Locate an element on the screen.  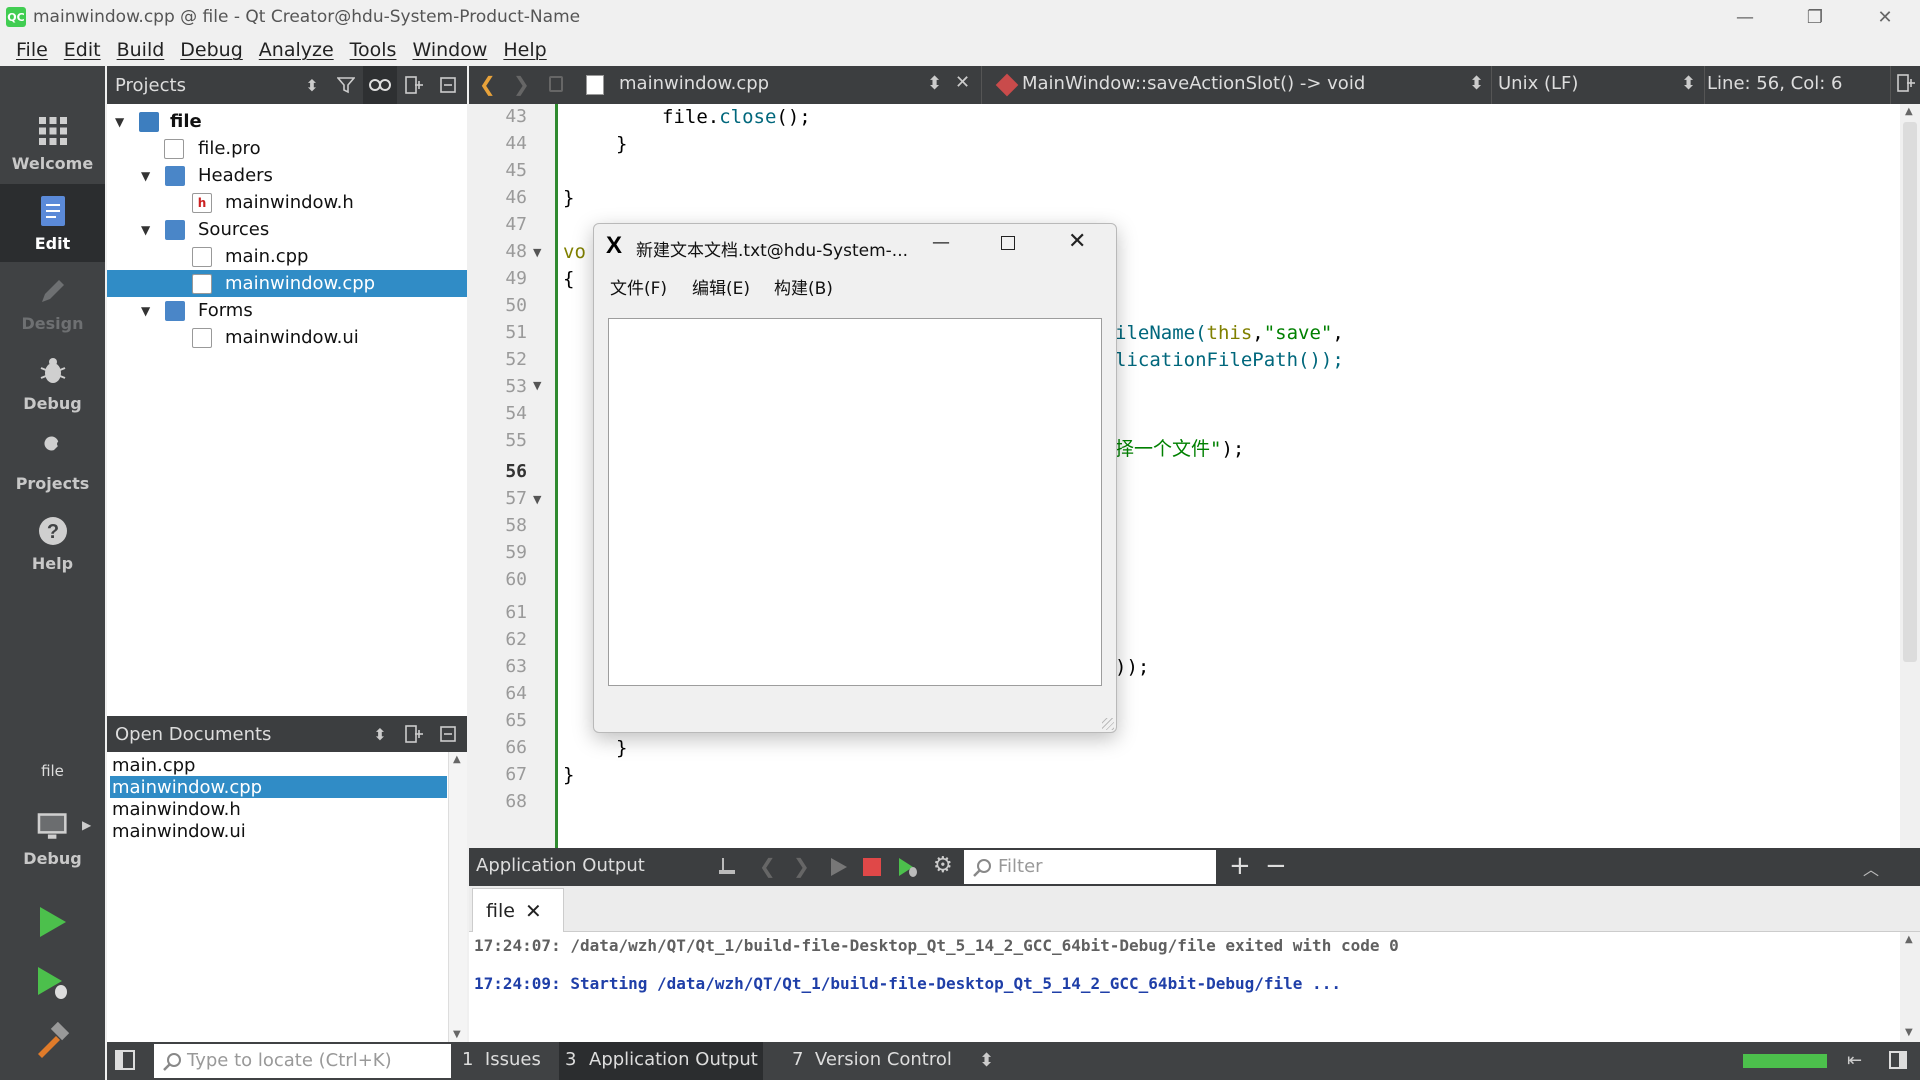
dialog-minimize-button: — is located at coordinates (941, 242).